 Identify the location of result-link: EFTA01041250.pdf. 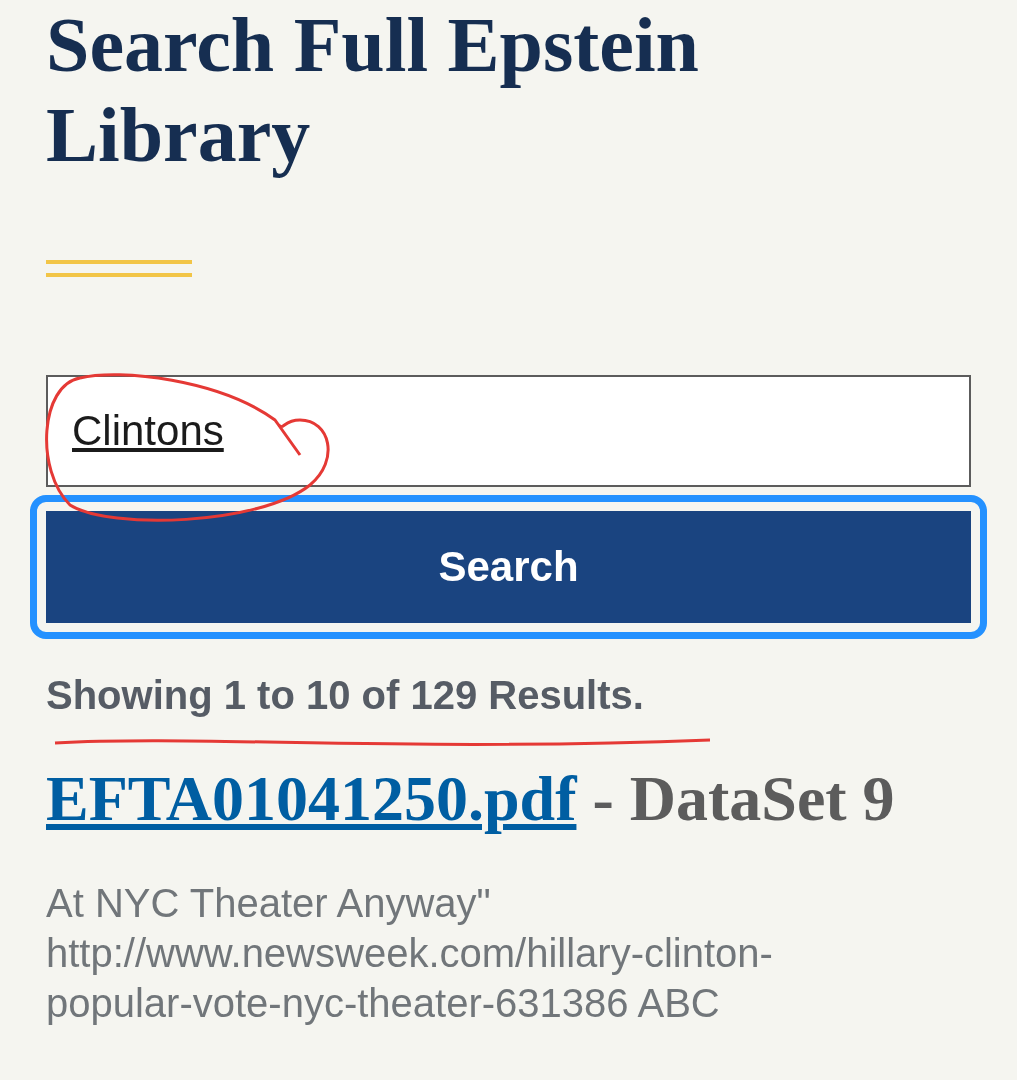
(311, 799).